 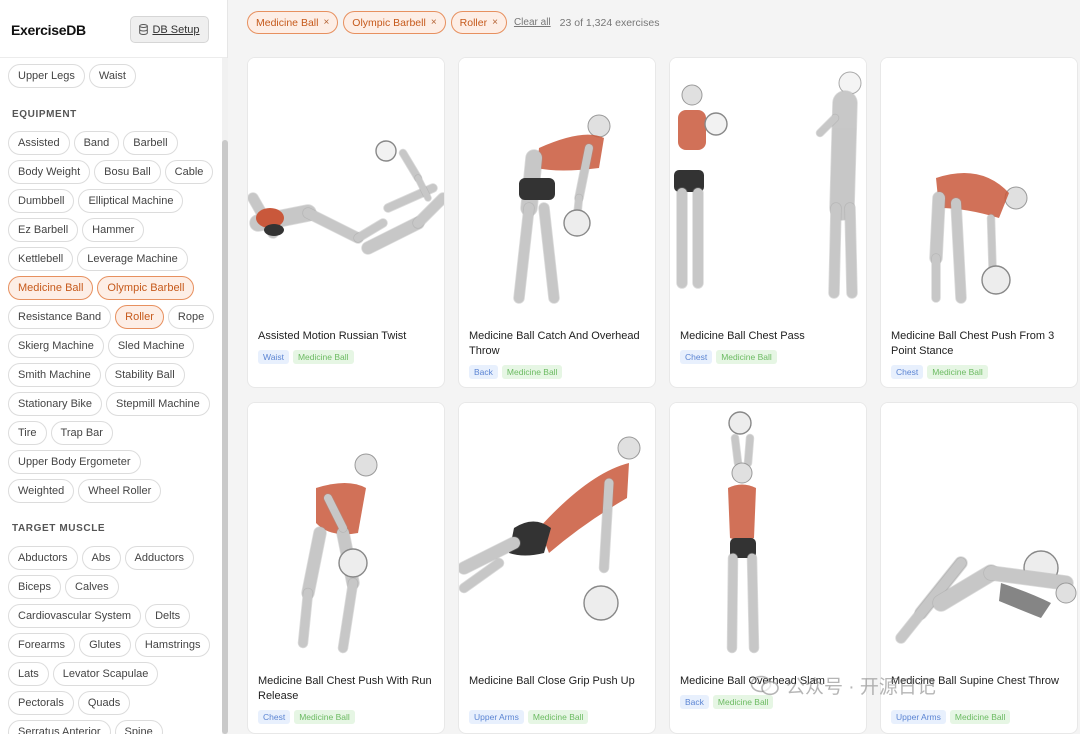 I want to click on chip-dumbbell: Dumbbell, so click(x=41, y=201).